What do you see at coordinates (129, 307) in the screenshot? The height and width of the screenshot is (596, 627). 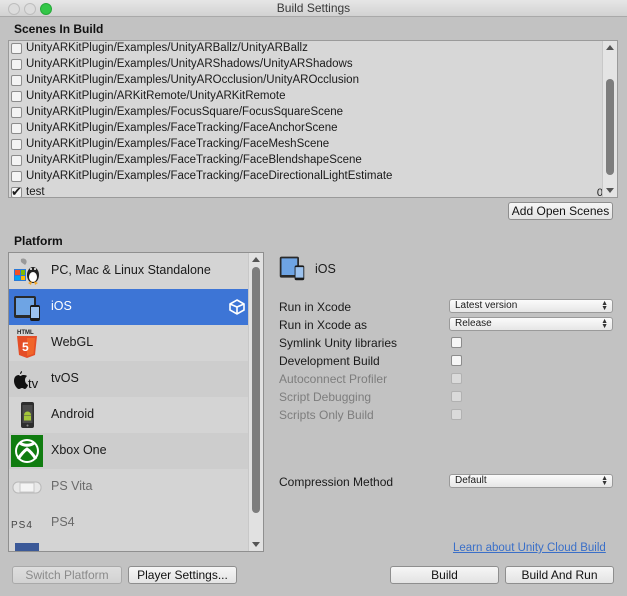 I see `platform-item-ios: iOS` at bounding box center [129, 307].